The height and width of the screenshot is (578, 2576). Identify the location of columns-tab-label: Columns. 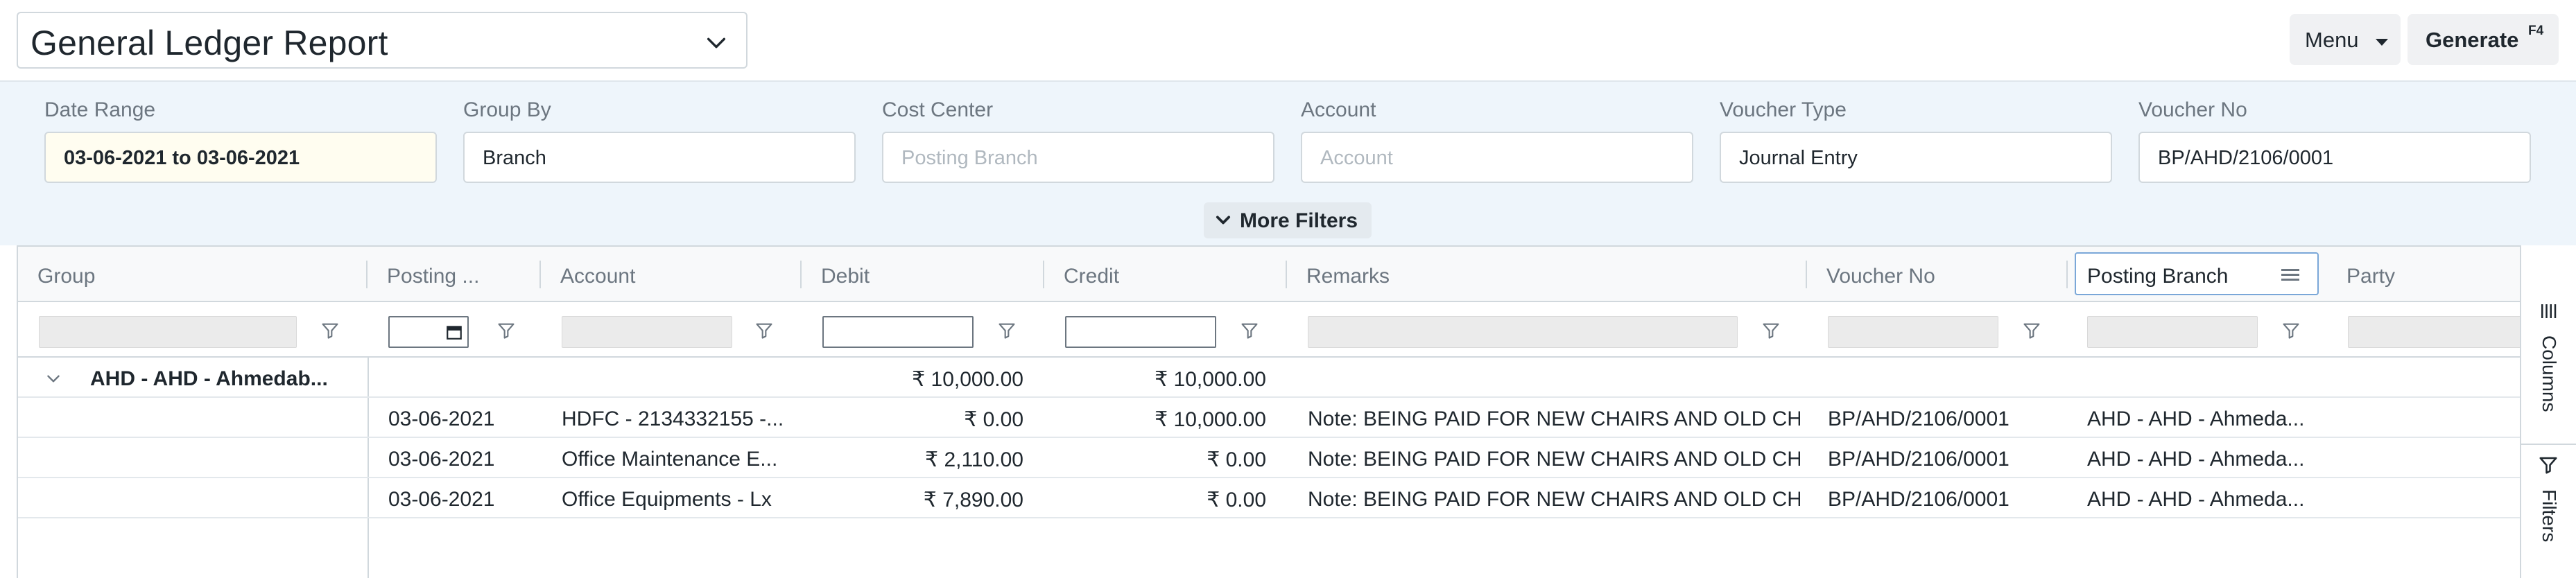
(2549, 373).